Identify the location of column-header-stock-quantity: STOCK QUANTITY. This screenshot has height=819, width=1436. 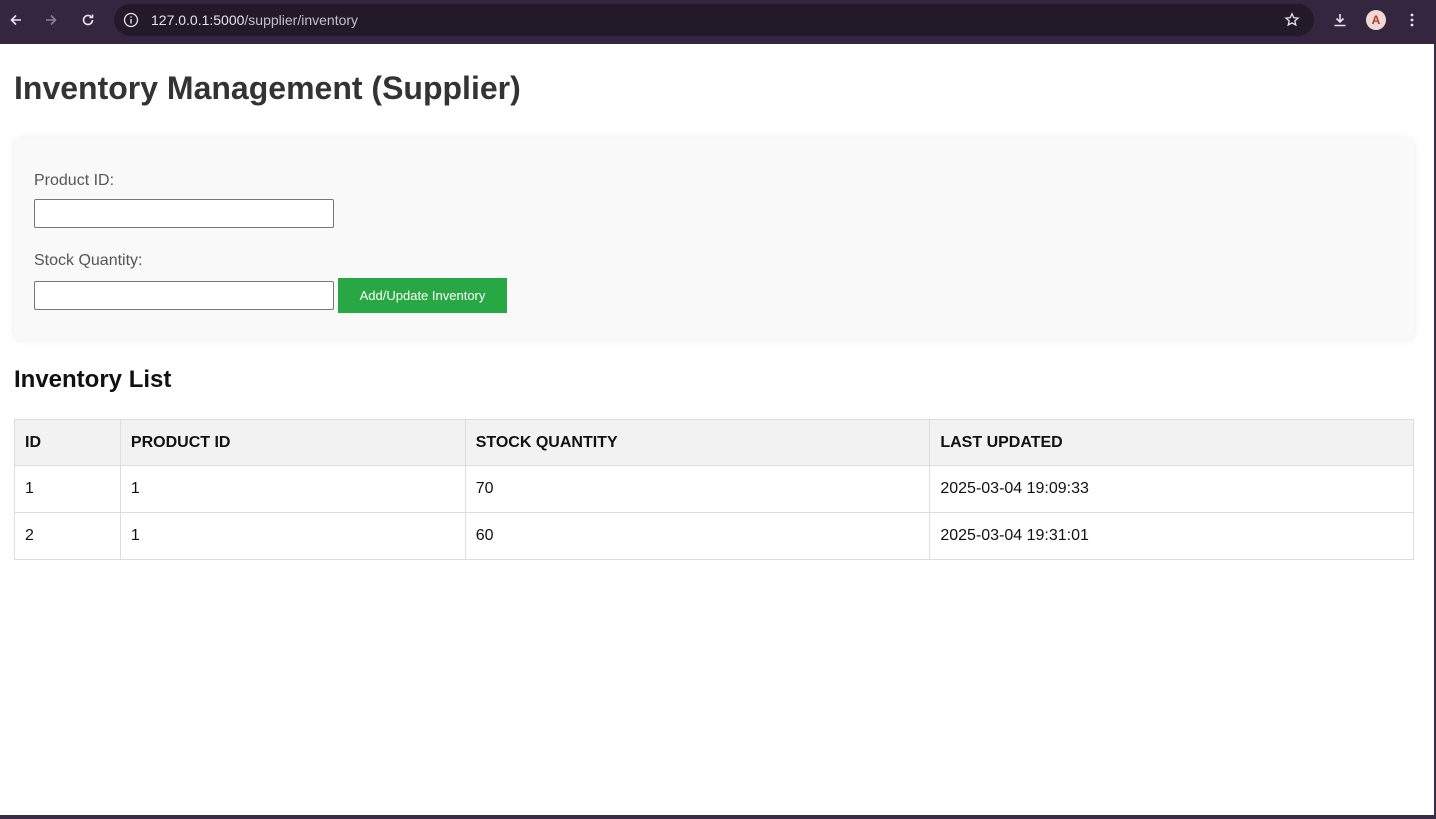
(697, 442).